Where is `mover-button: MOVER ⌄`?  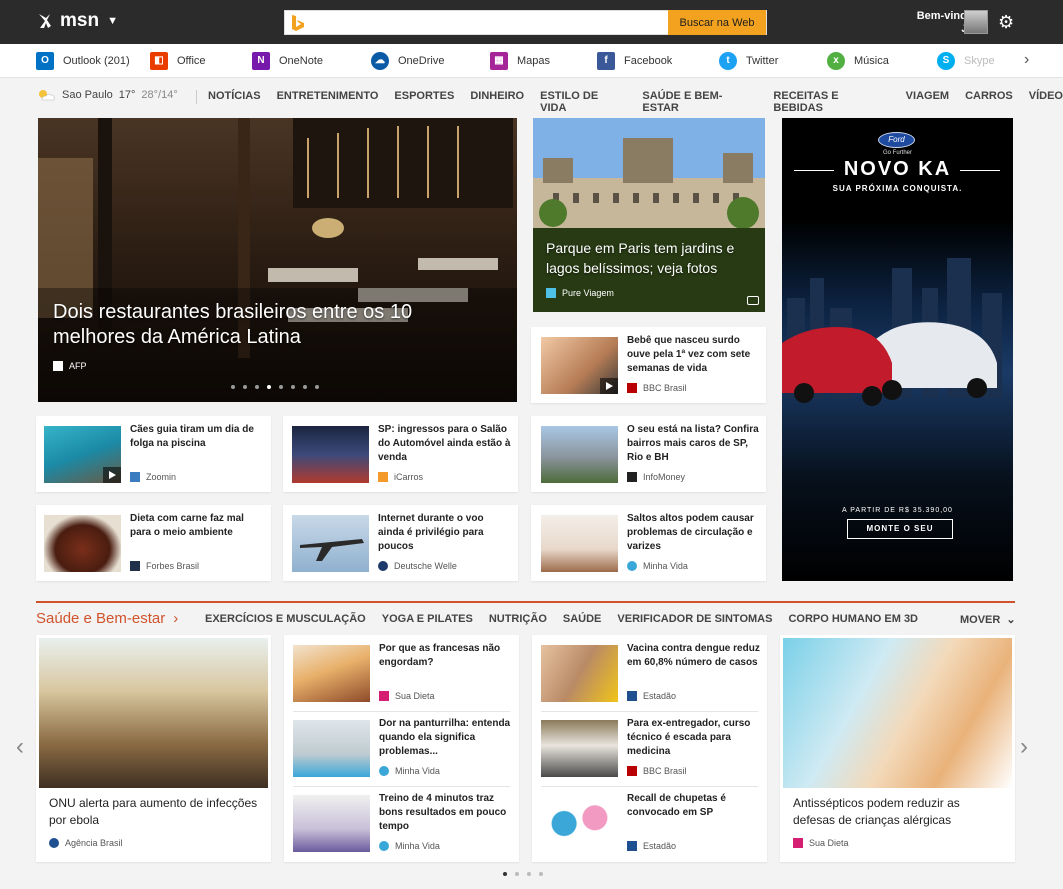
mover-button: MOVER ⌄ is located at coordinates (988, 620).